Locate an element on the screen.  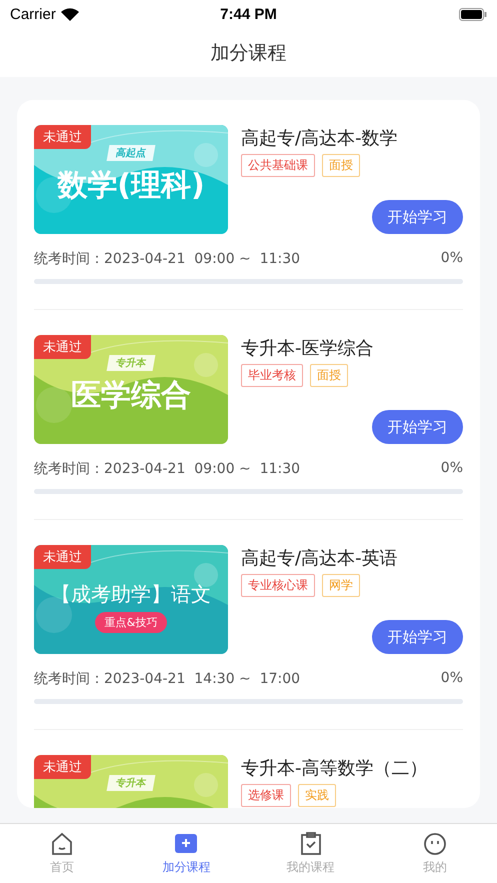
home-icon is located at coordinates (62, 844).